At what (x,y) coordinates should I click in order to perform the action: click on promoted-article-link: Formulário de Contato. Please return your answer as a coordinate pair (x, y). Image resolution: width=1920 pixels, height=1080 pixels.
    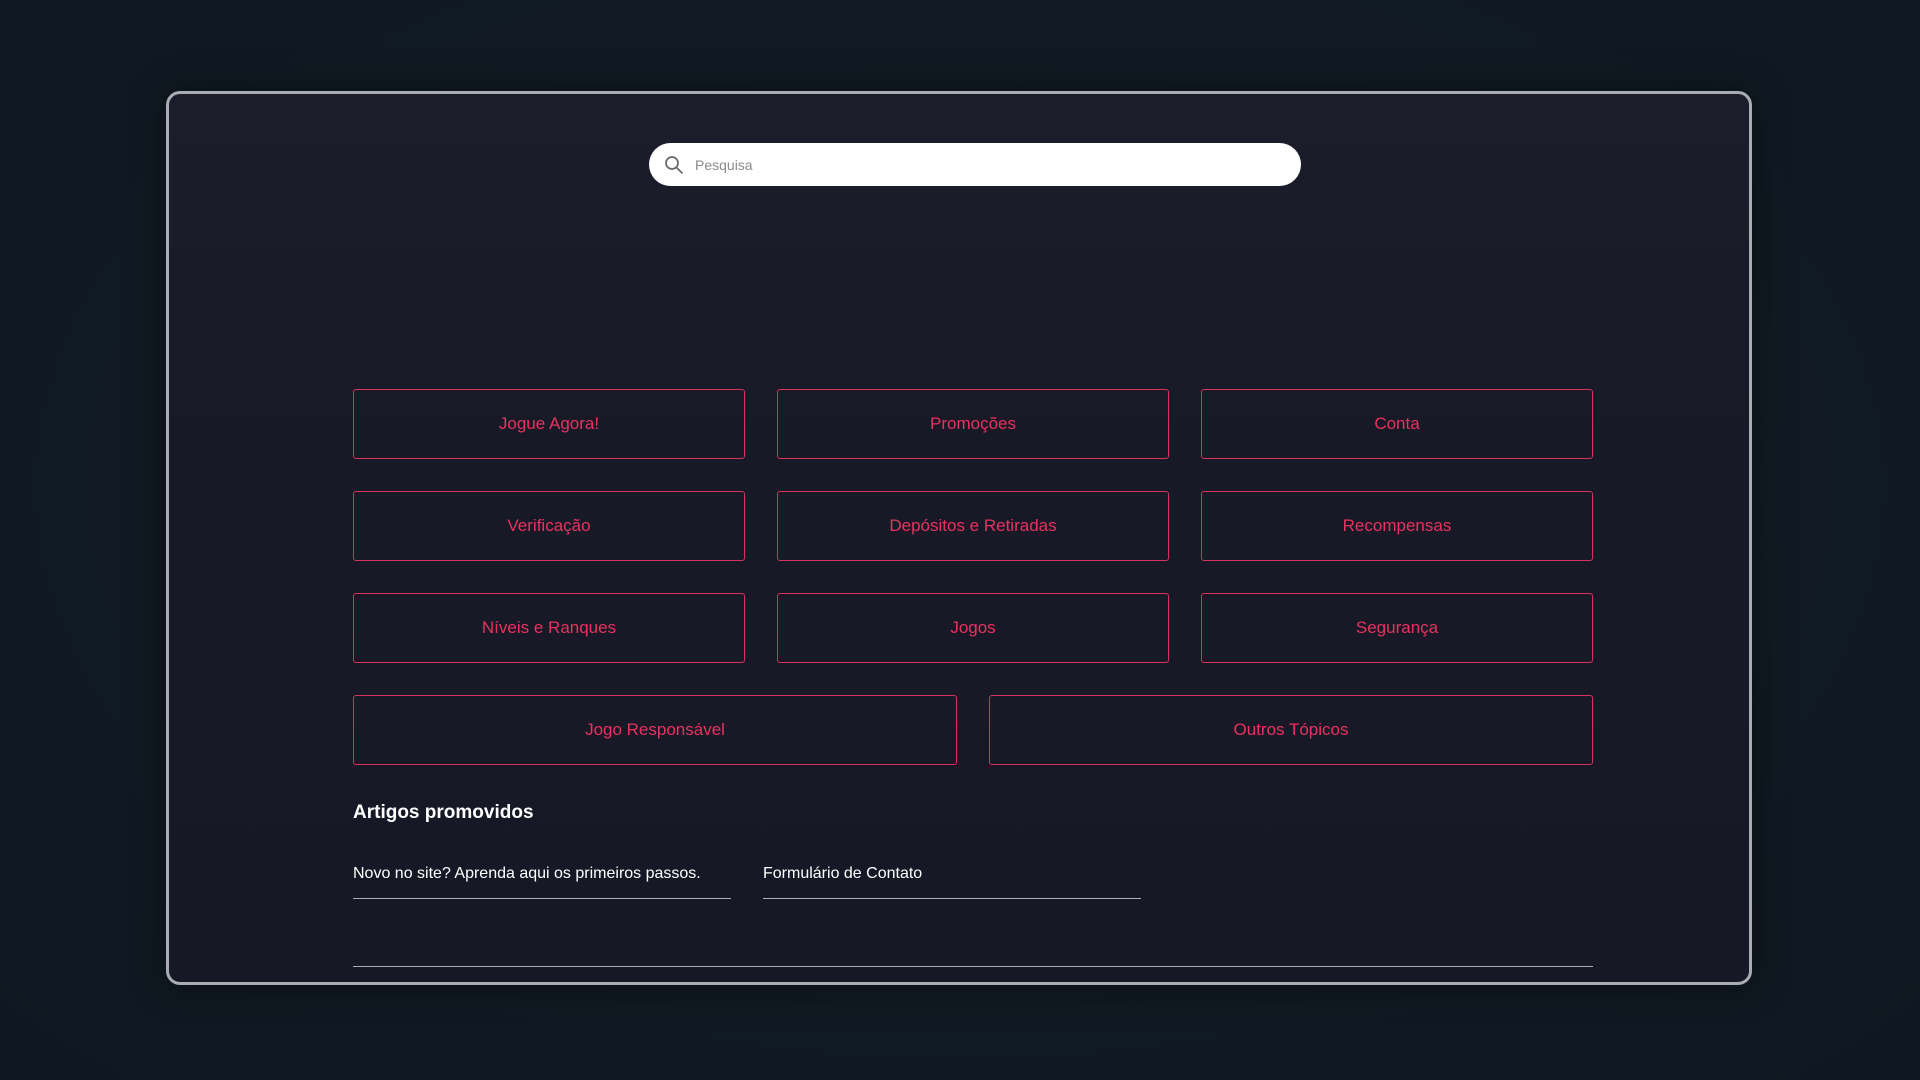
    Looking at the image, I should click on (952, 880).